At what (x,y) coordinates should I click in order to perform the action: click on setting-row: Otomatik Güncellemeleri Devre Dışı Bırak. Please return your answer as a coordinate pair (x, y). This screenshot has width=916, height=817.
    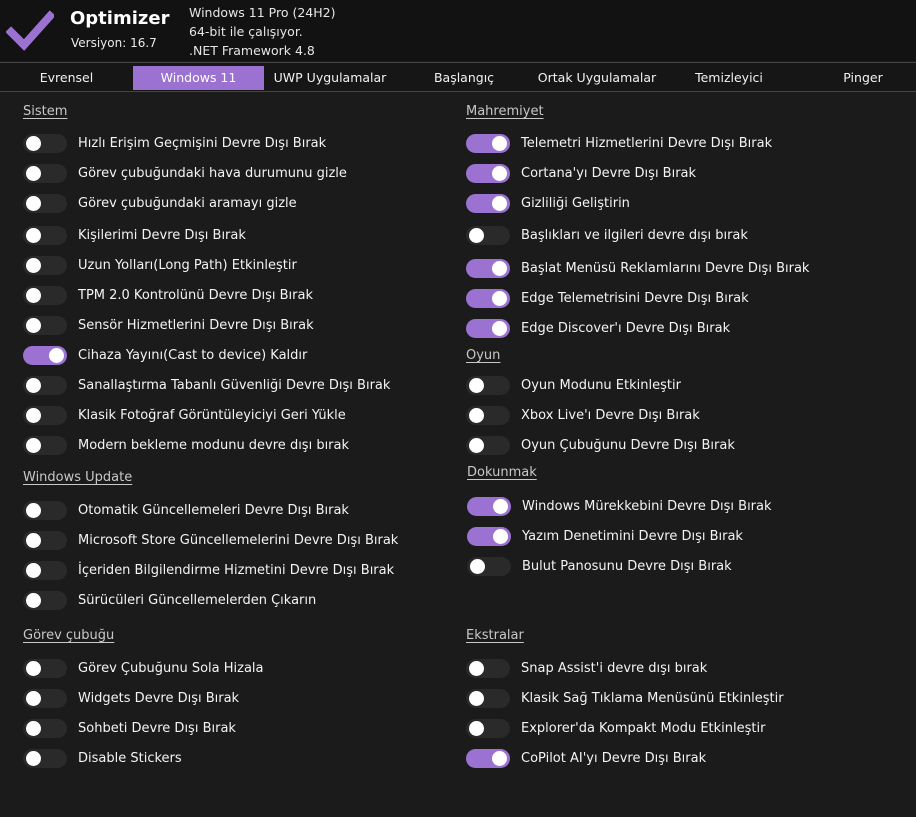
    Looking at the image, I should click on (186, 510).